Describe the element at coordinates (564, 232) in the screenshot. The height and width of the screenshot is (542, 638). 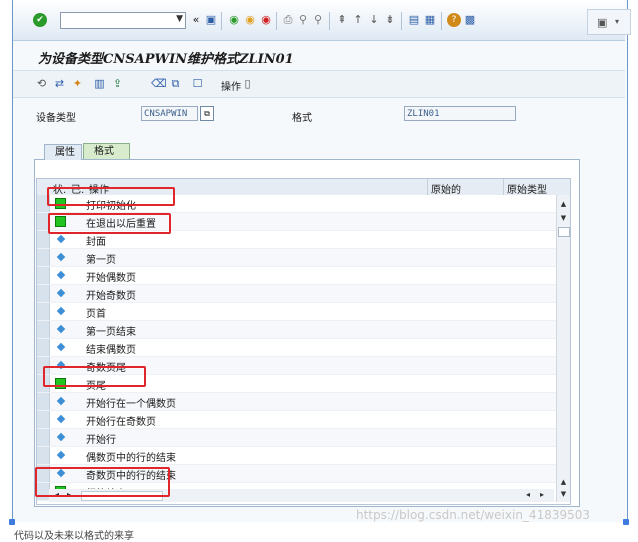
I see `scroll-thumb` at that location.